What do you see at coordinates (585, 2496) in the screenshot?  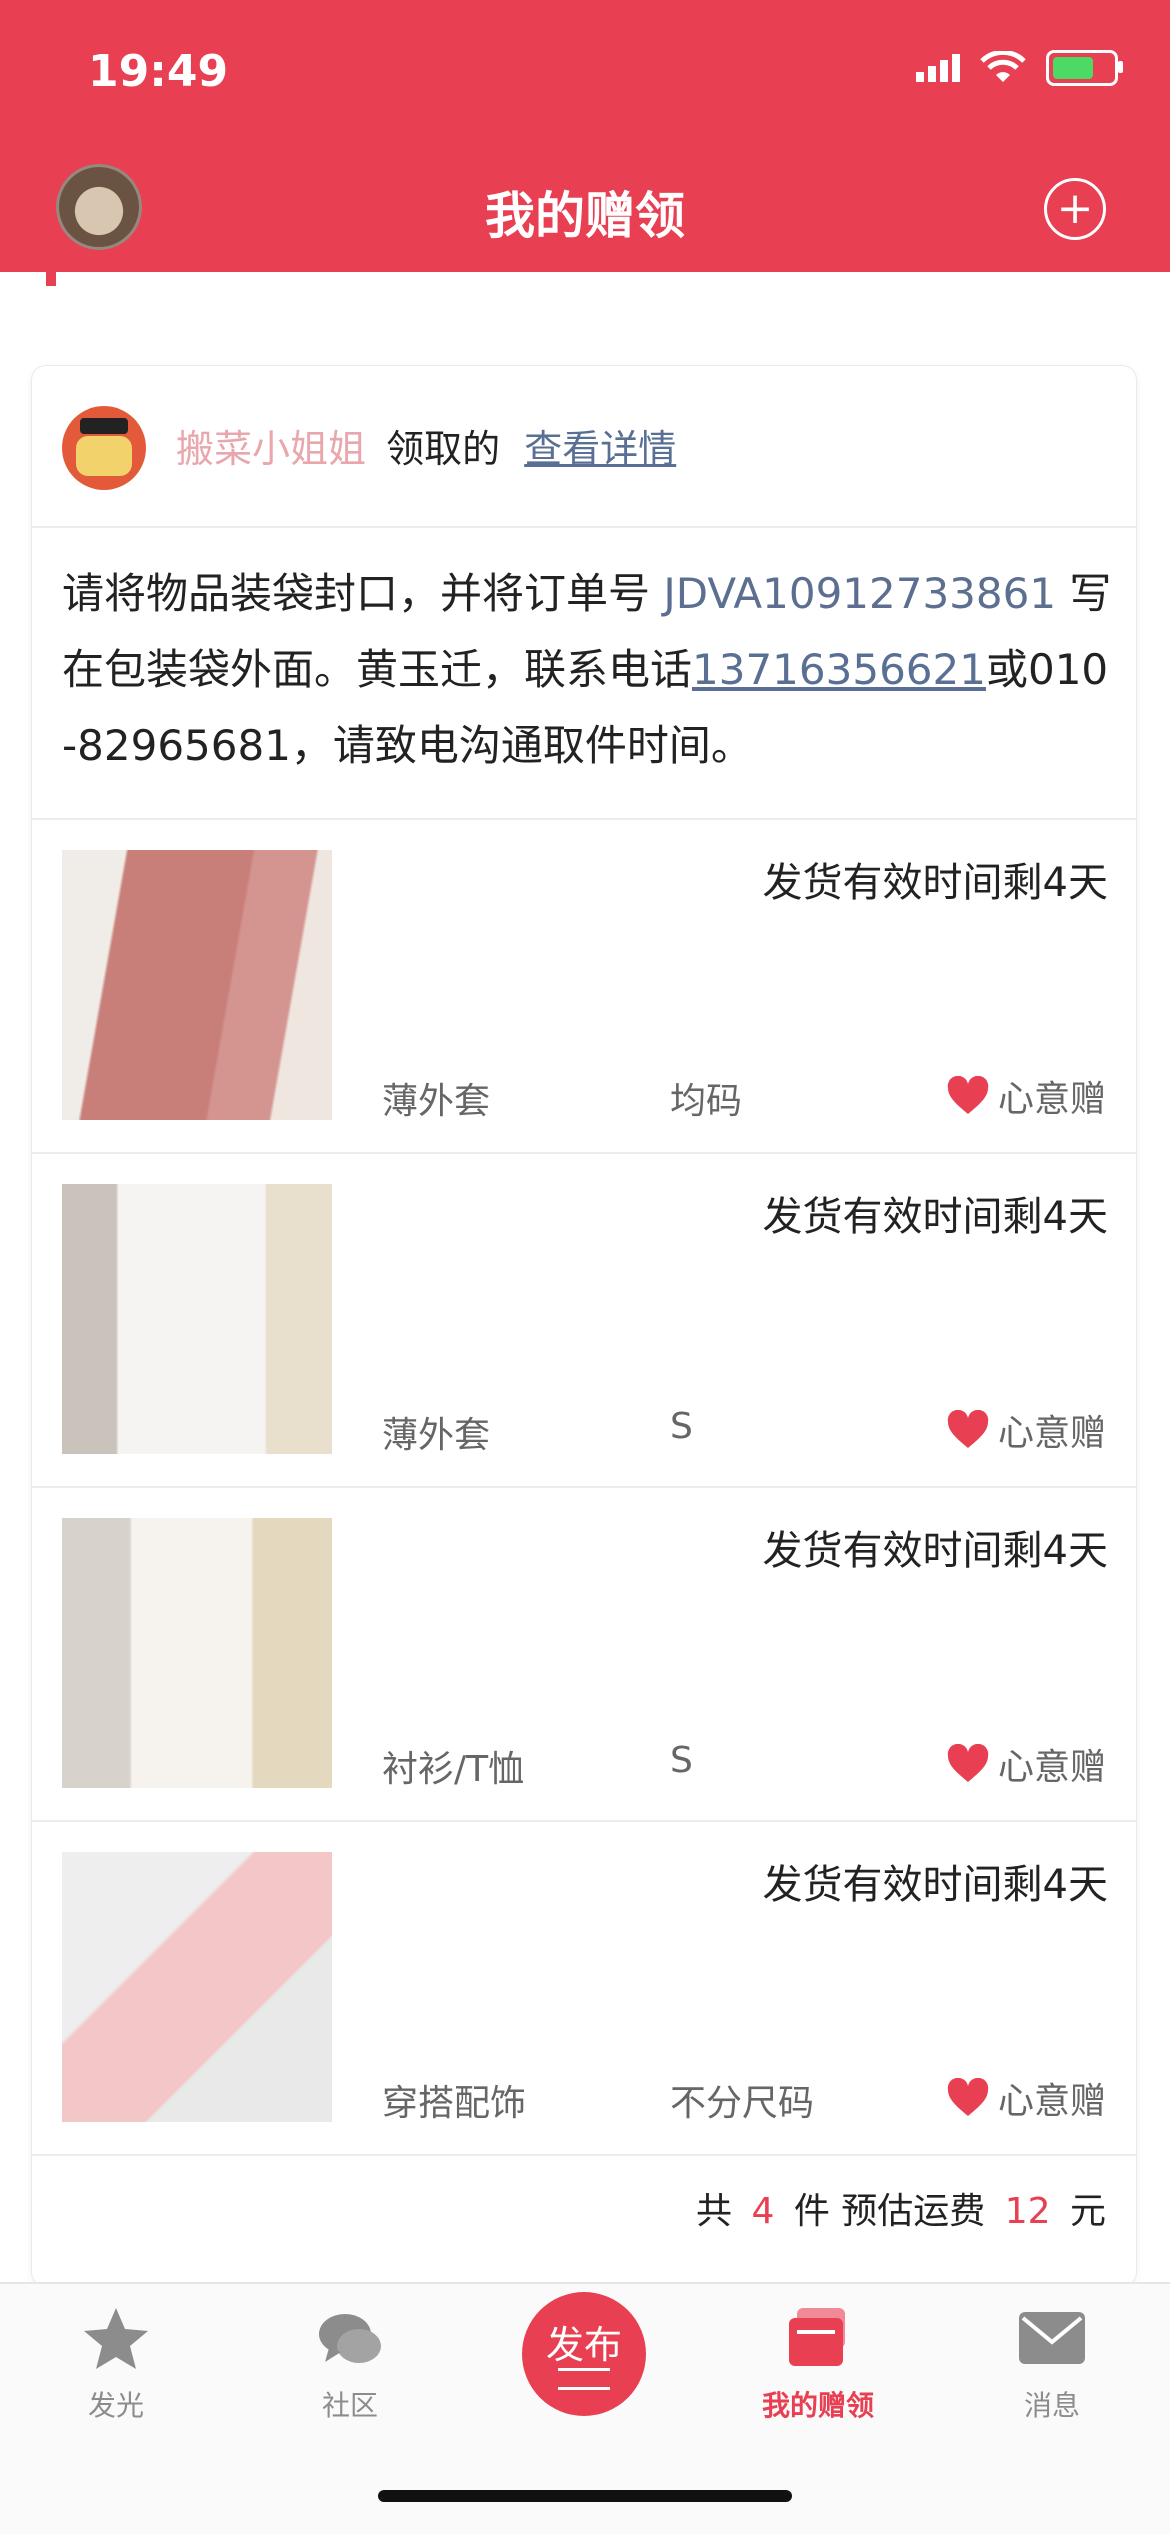 I see `home-indicator` at bounding box center [585, 2496].